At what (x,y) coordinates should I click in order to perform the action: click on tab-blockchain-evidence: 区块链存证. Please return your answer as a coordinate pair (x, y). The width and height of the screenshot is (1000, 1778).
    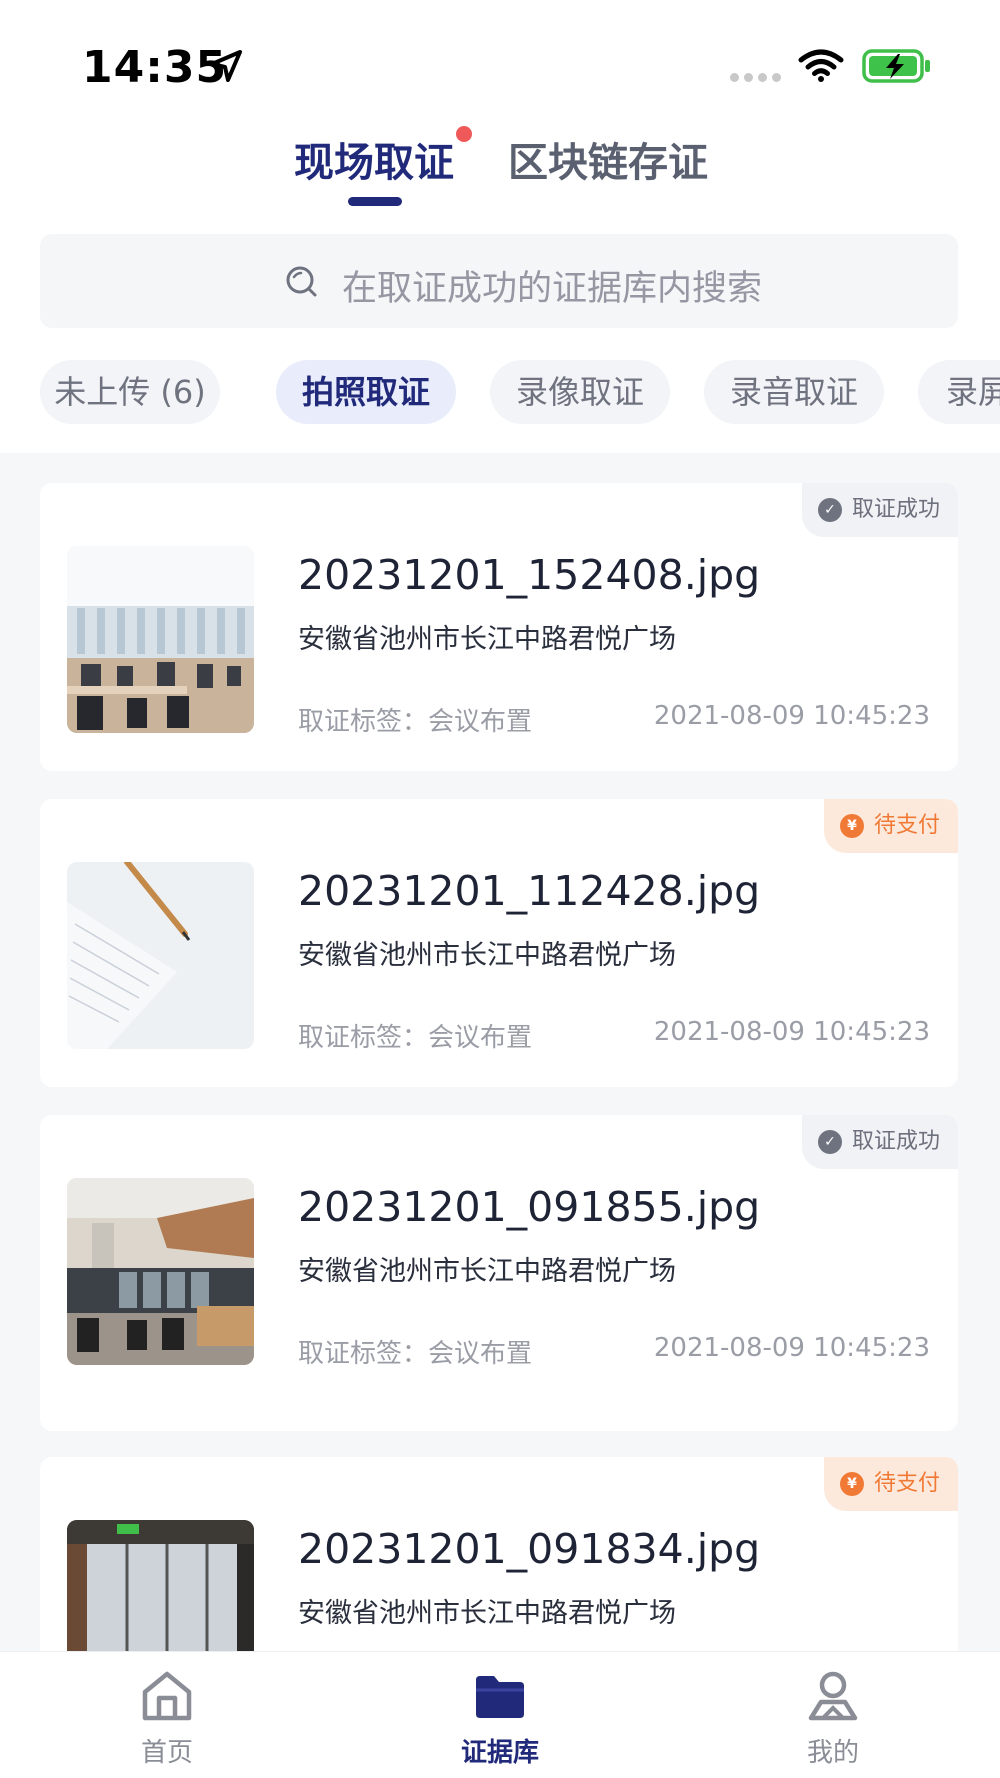
    Looking at the image, I should click on (608, 159).